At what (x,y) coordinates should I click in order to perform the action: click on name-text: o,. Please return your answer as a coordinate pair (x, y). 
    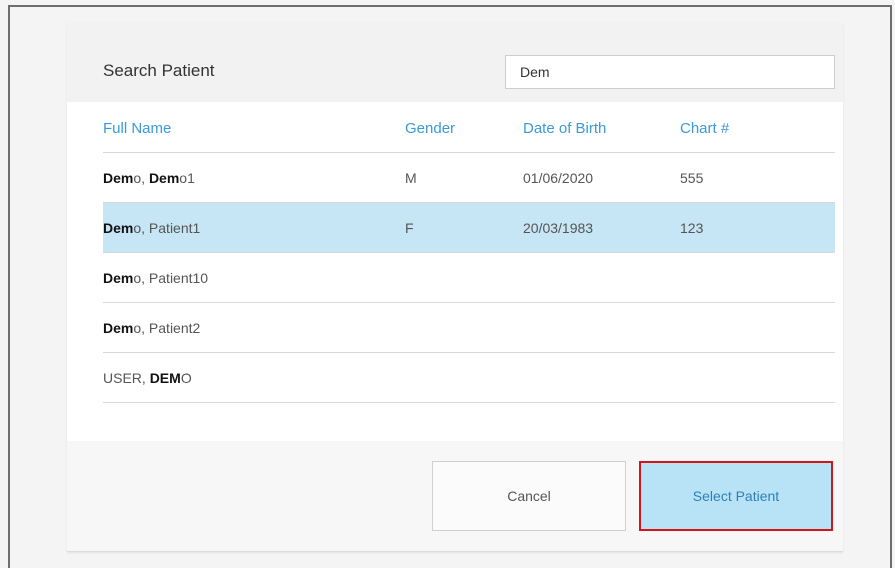
    Looking at the image, I should click on (141, 178).